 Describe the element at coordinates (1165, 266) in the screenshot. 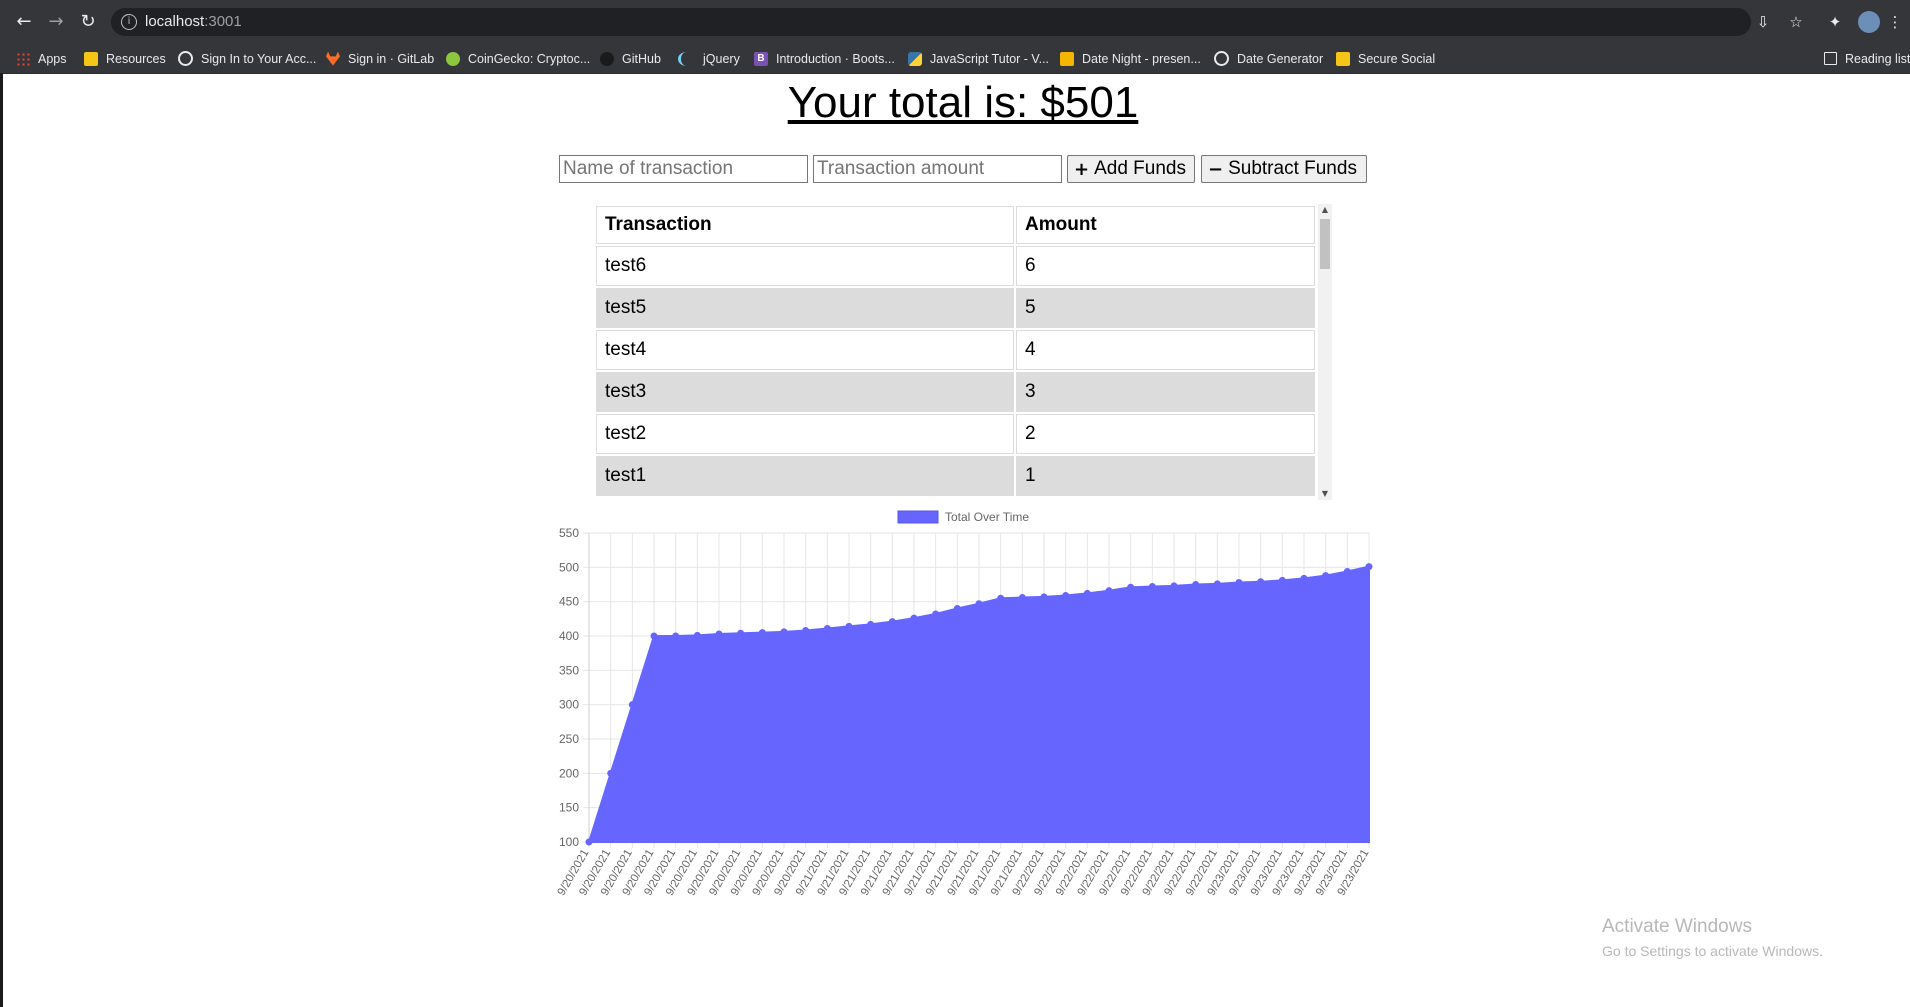

I see `transaction-amount-cell: 6` at that location.